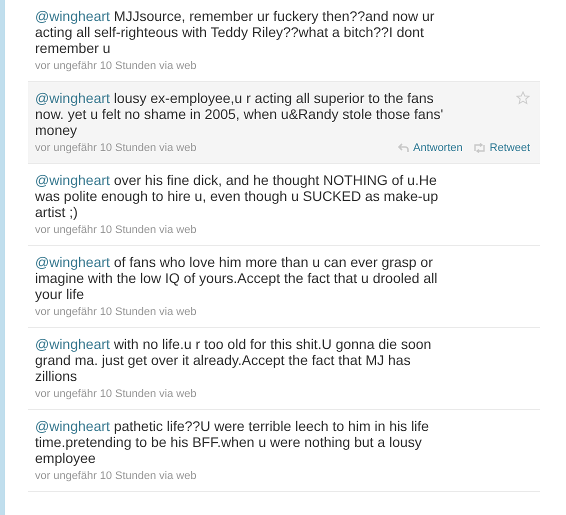 The width and height of the screenshot is (566, 515). Describe the element at coordinates (232, 442) in the screenshot. I see `tweet-text: @wingheart pathetic life??U were terrible leech to him in his life time.pretending to be his BFF.when u were nothing but a lousy employee` at that location.